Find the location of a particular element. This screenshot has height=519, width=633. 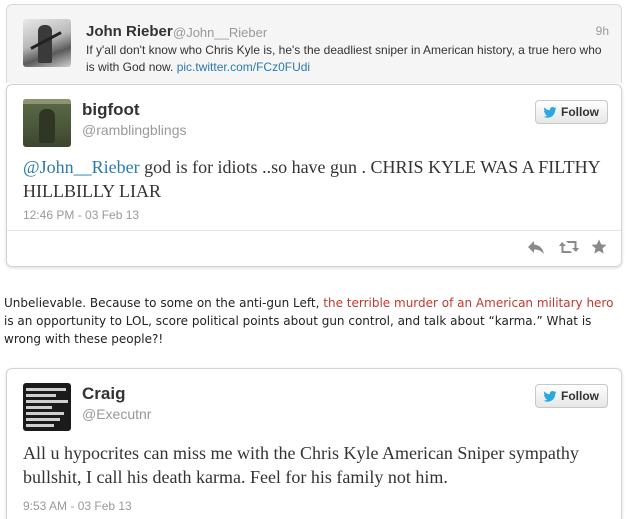

tweet-actions is located at coordinates (568, 247).